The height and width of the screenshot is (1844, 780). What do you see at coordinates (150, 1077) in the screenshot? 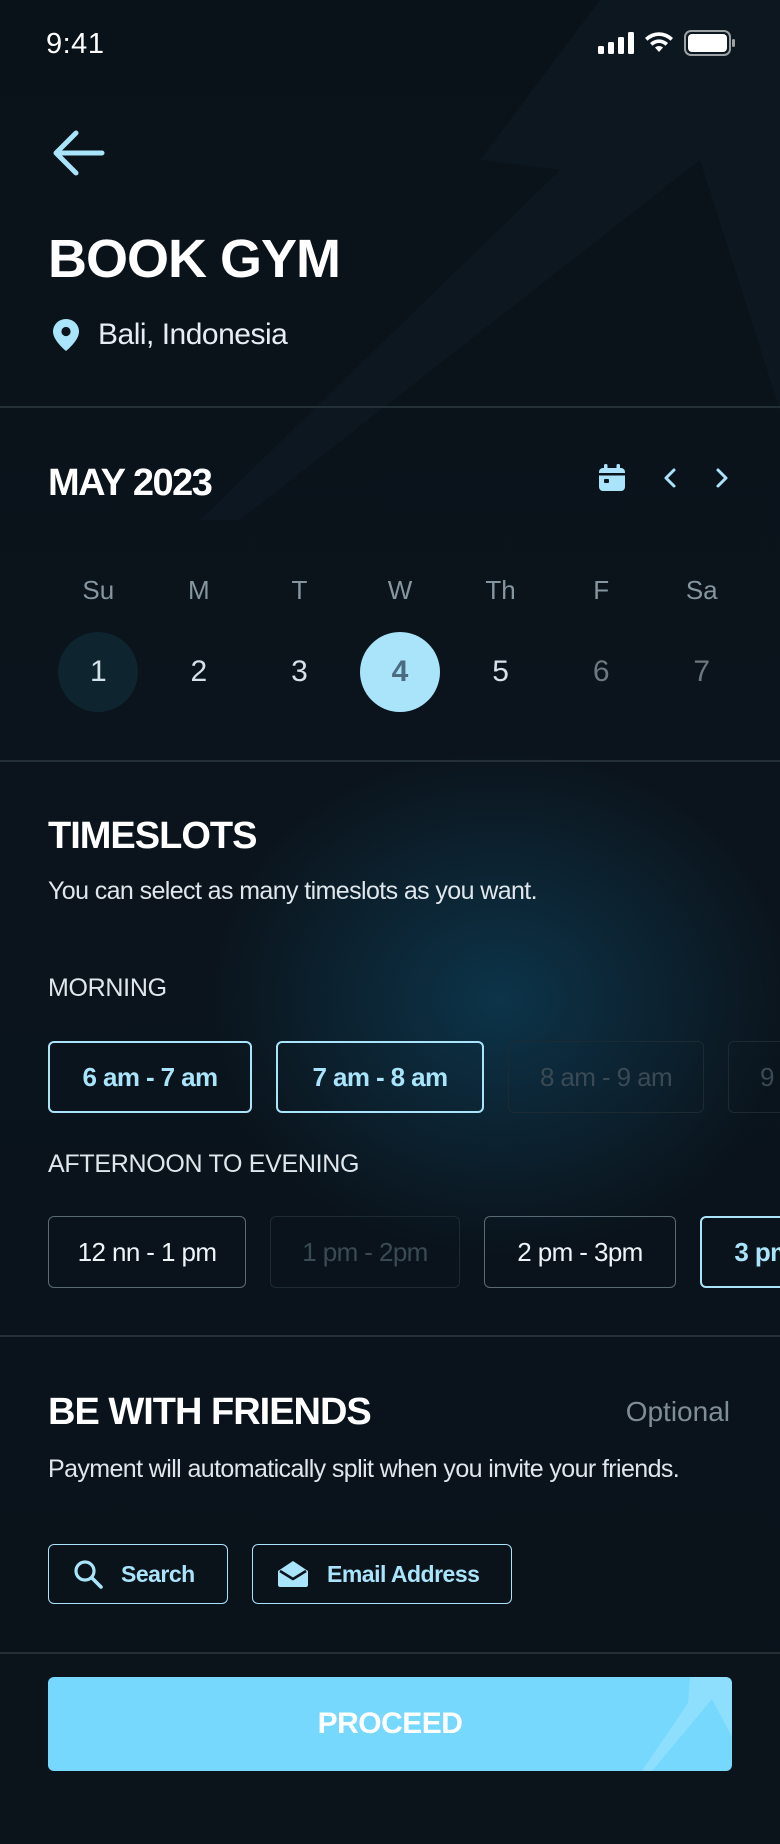
I see `timeslot-selected: 6 am - 7 am` at bounding box center [150, 1077].